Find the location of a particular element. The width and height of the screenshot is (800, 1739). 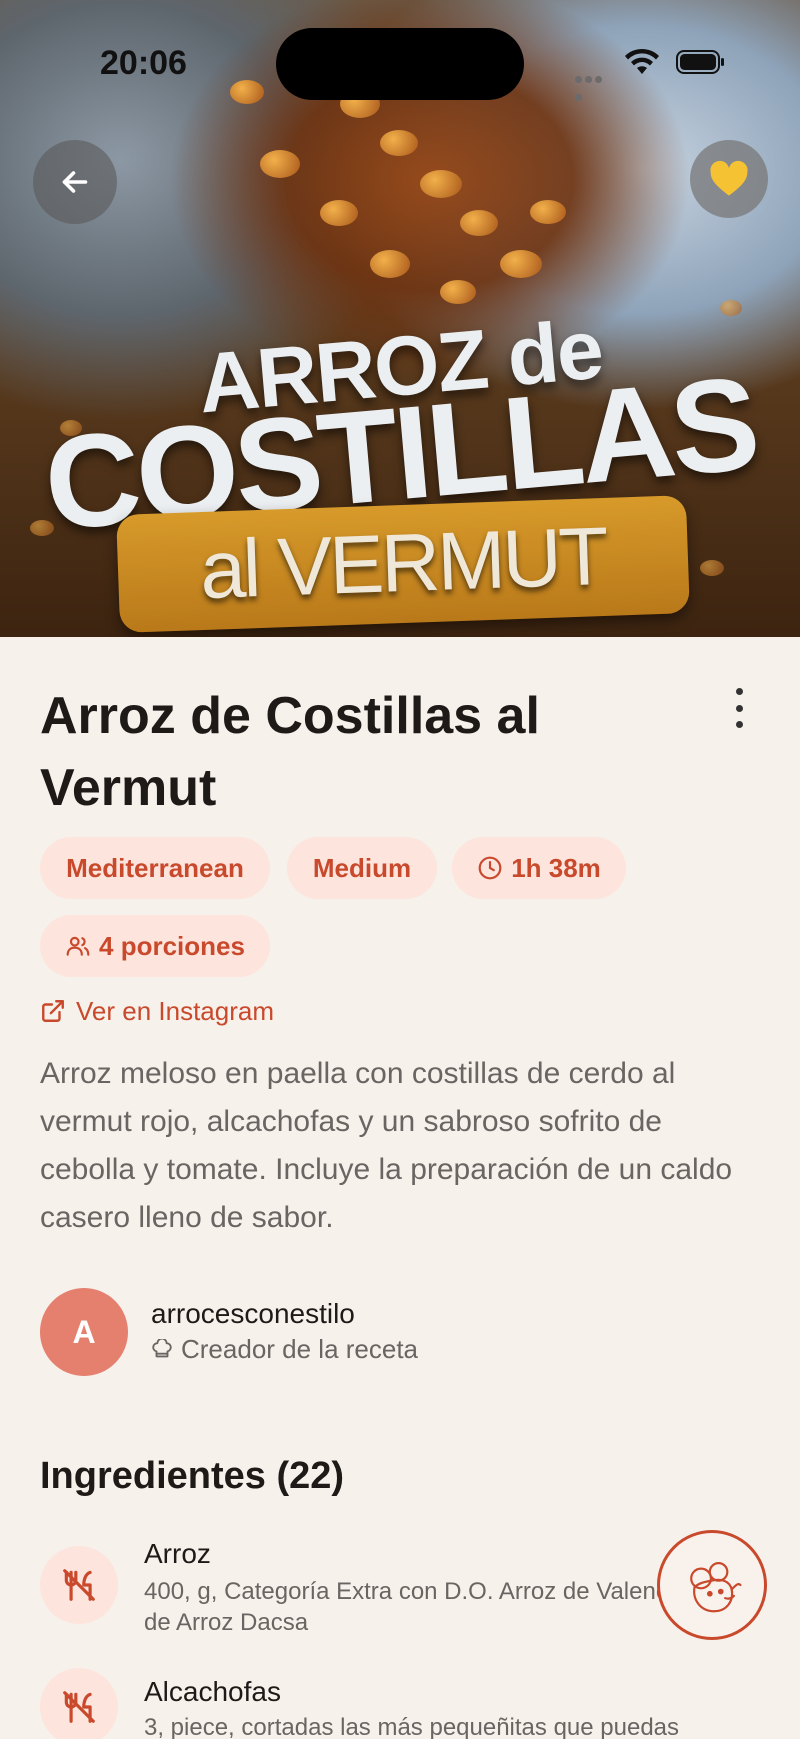

users-icon is located at coordinates (78, 946).